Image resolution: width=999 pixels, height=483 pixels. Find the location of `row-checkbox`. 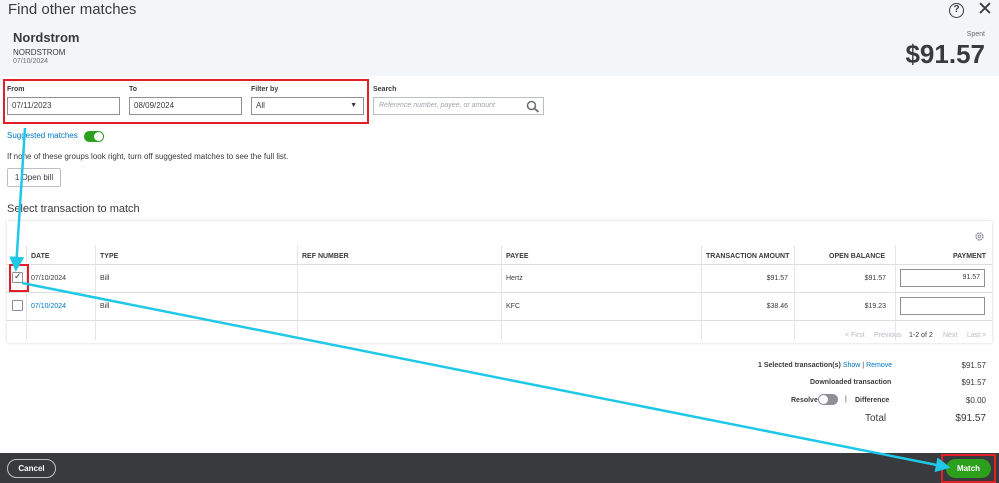

row-checkbox is located at coordinates (17, 305).